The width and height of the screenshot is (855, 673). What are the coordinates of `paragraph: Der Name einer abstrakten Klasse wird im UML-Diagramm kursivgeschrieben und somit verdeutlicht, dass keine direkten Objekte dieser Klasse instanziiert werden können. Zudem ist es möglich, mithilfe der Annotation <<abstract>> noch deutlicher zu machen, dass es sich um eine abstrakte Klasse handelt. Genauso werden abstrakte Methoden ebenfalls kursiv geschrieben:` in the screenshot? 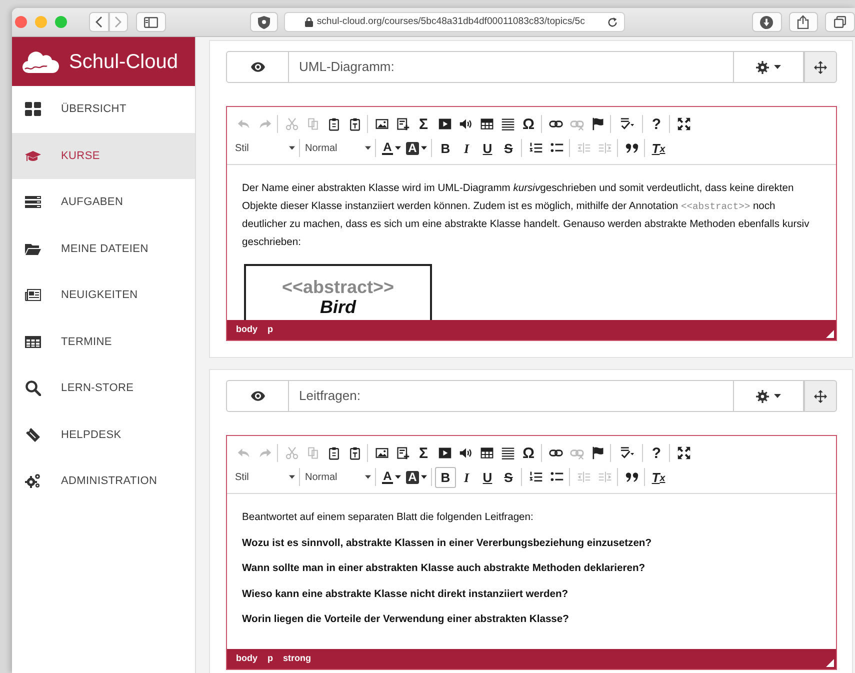 It's located at (526, 216).